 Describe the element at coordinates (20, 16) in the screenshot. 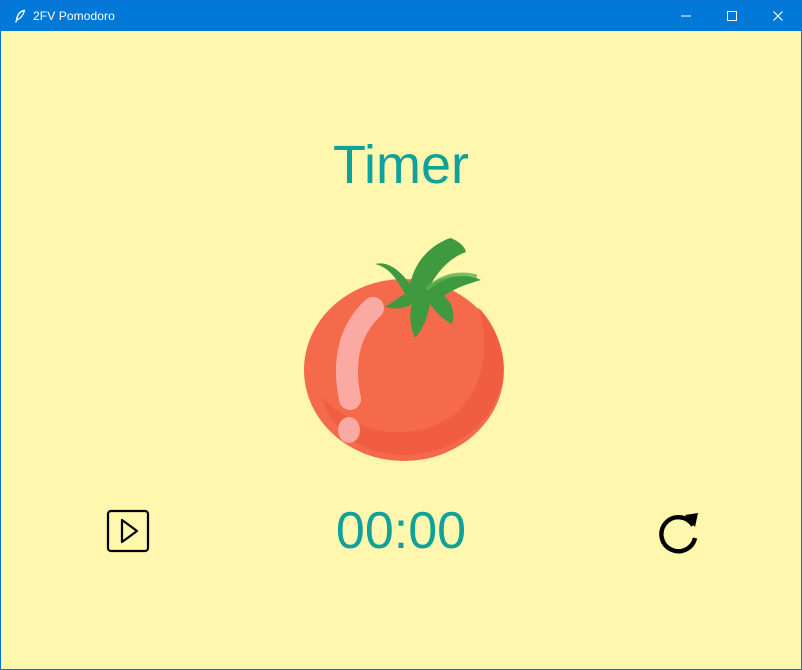

I see `feather-icon` at that location.